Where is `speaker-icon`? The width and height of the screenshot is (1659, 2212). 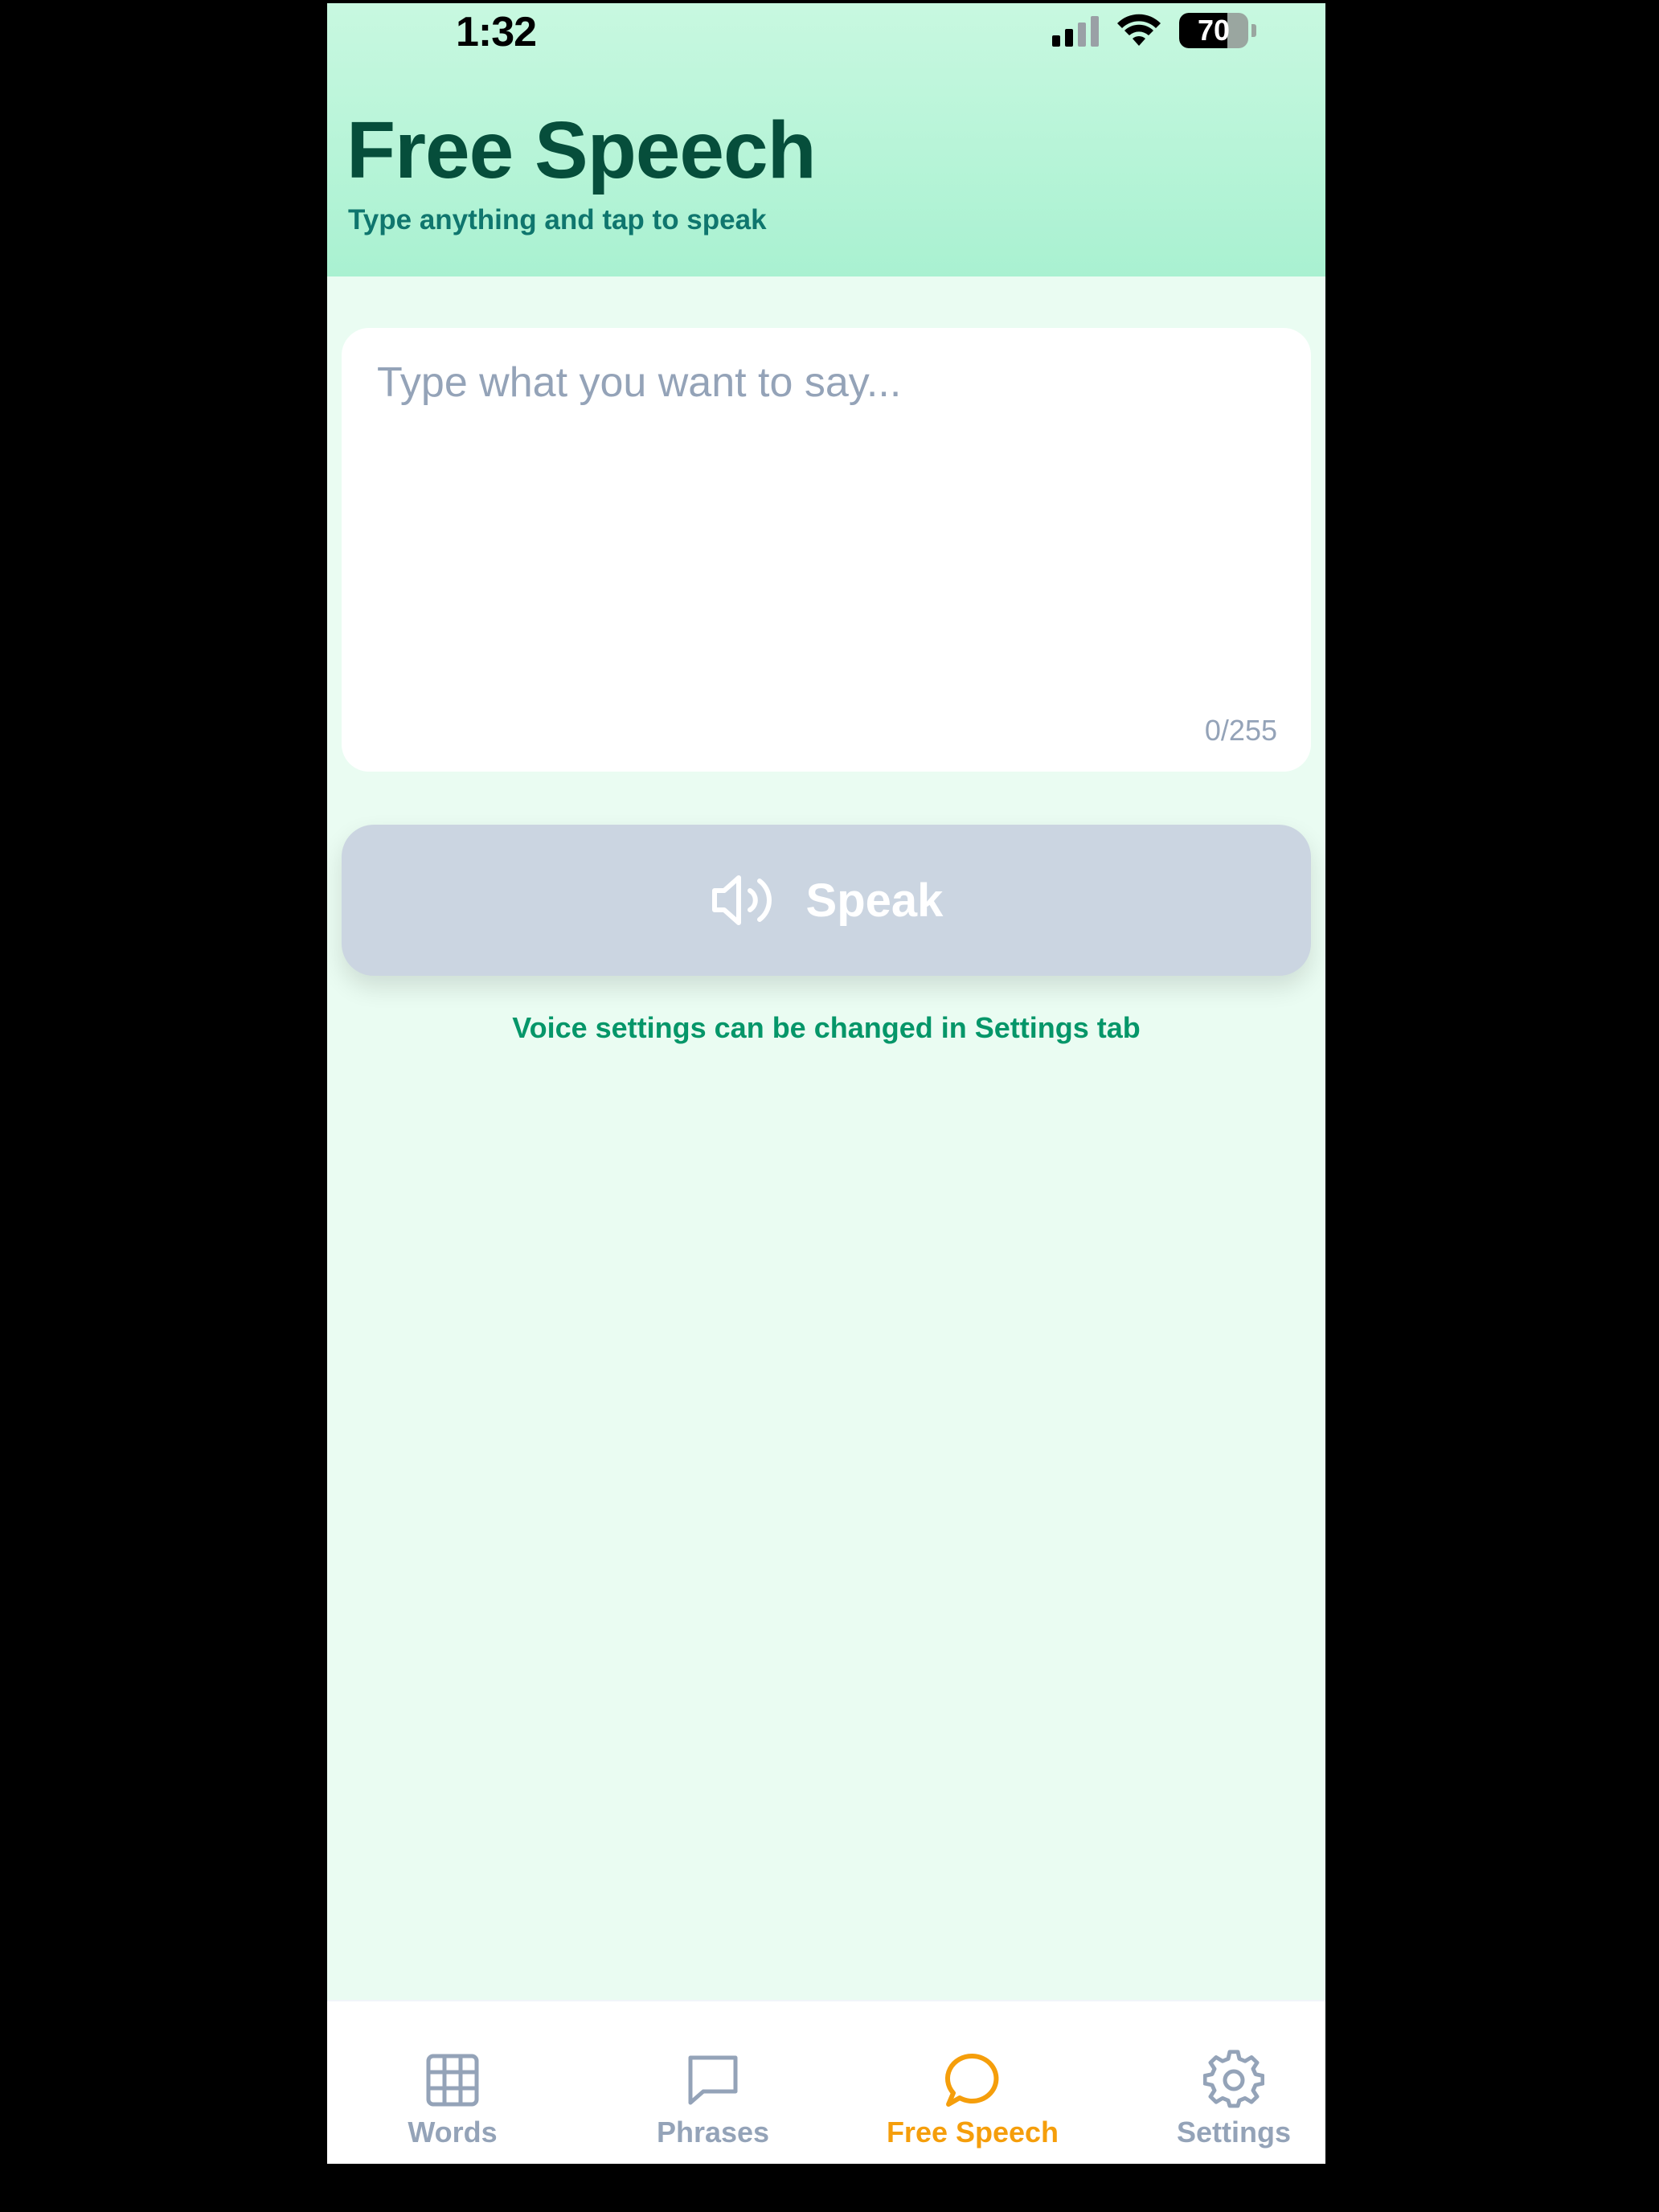 speaker-icon is located at coordinates (741, 900).